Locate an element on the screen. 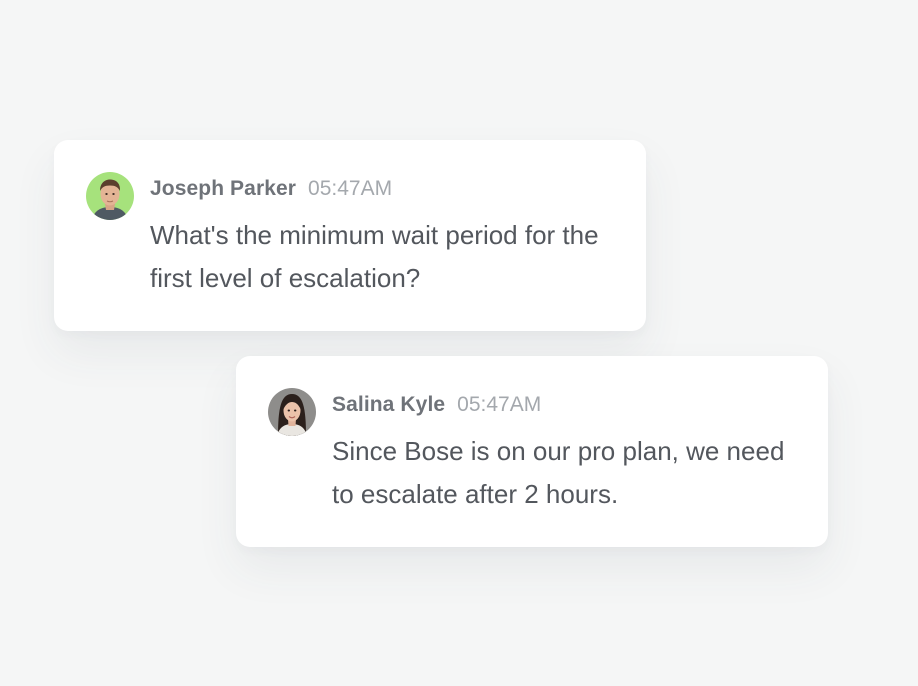 The image size is (918, 686). message-meta: Joseph Parker 05:47AM is located at coordinates (271, 189).